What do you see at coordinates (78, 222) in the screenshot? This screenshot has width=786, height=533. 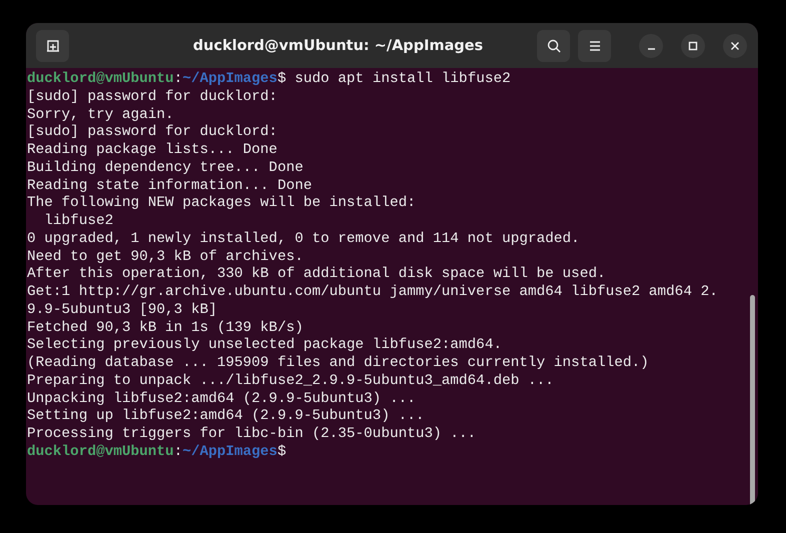 I see `output-line: libfuse2` at bounding box center [78, 222].